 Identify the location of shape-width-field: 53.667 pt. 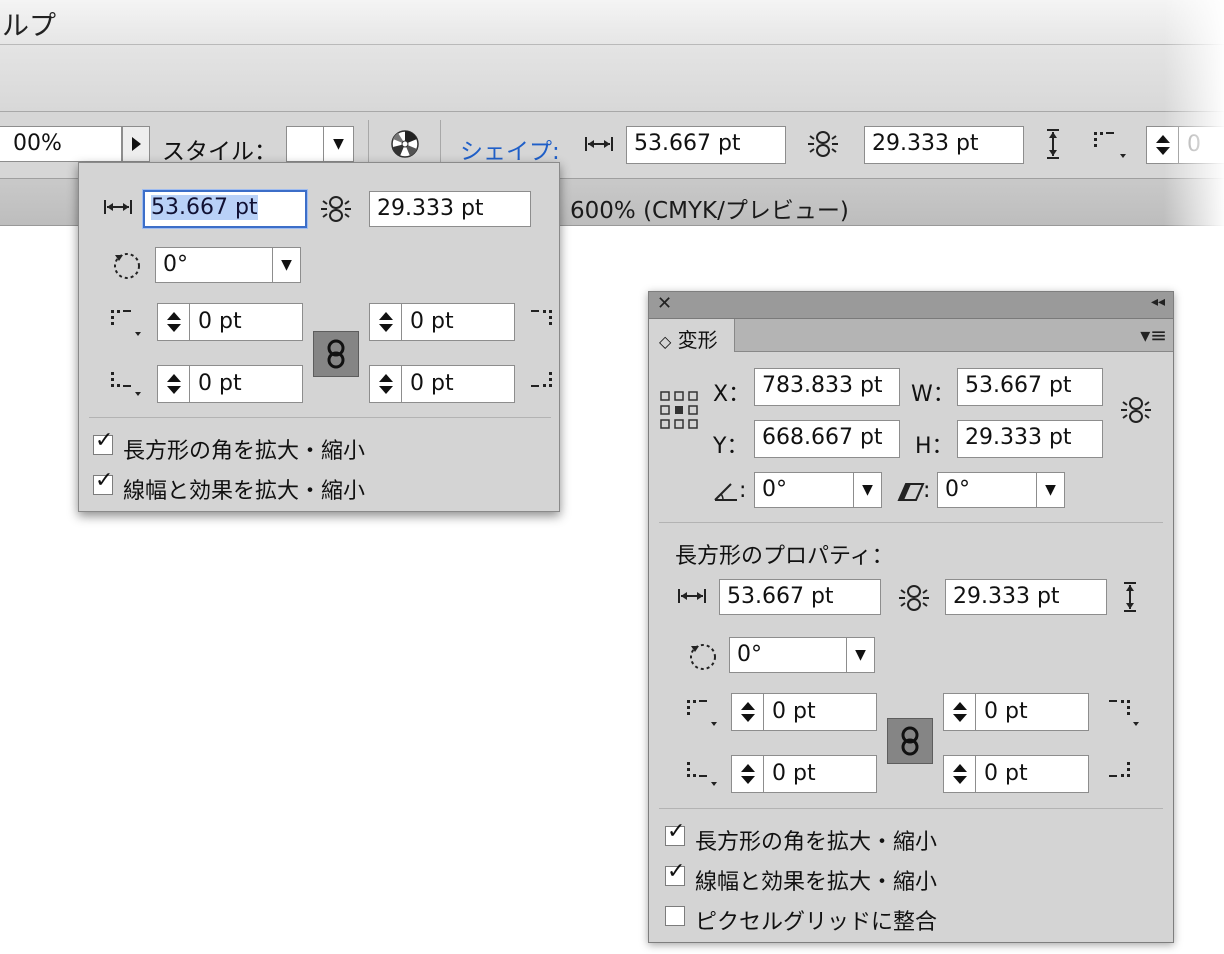
(706, 145).